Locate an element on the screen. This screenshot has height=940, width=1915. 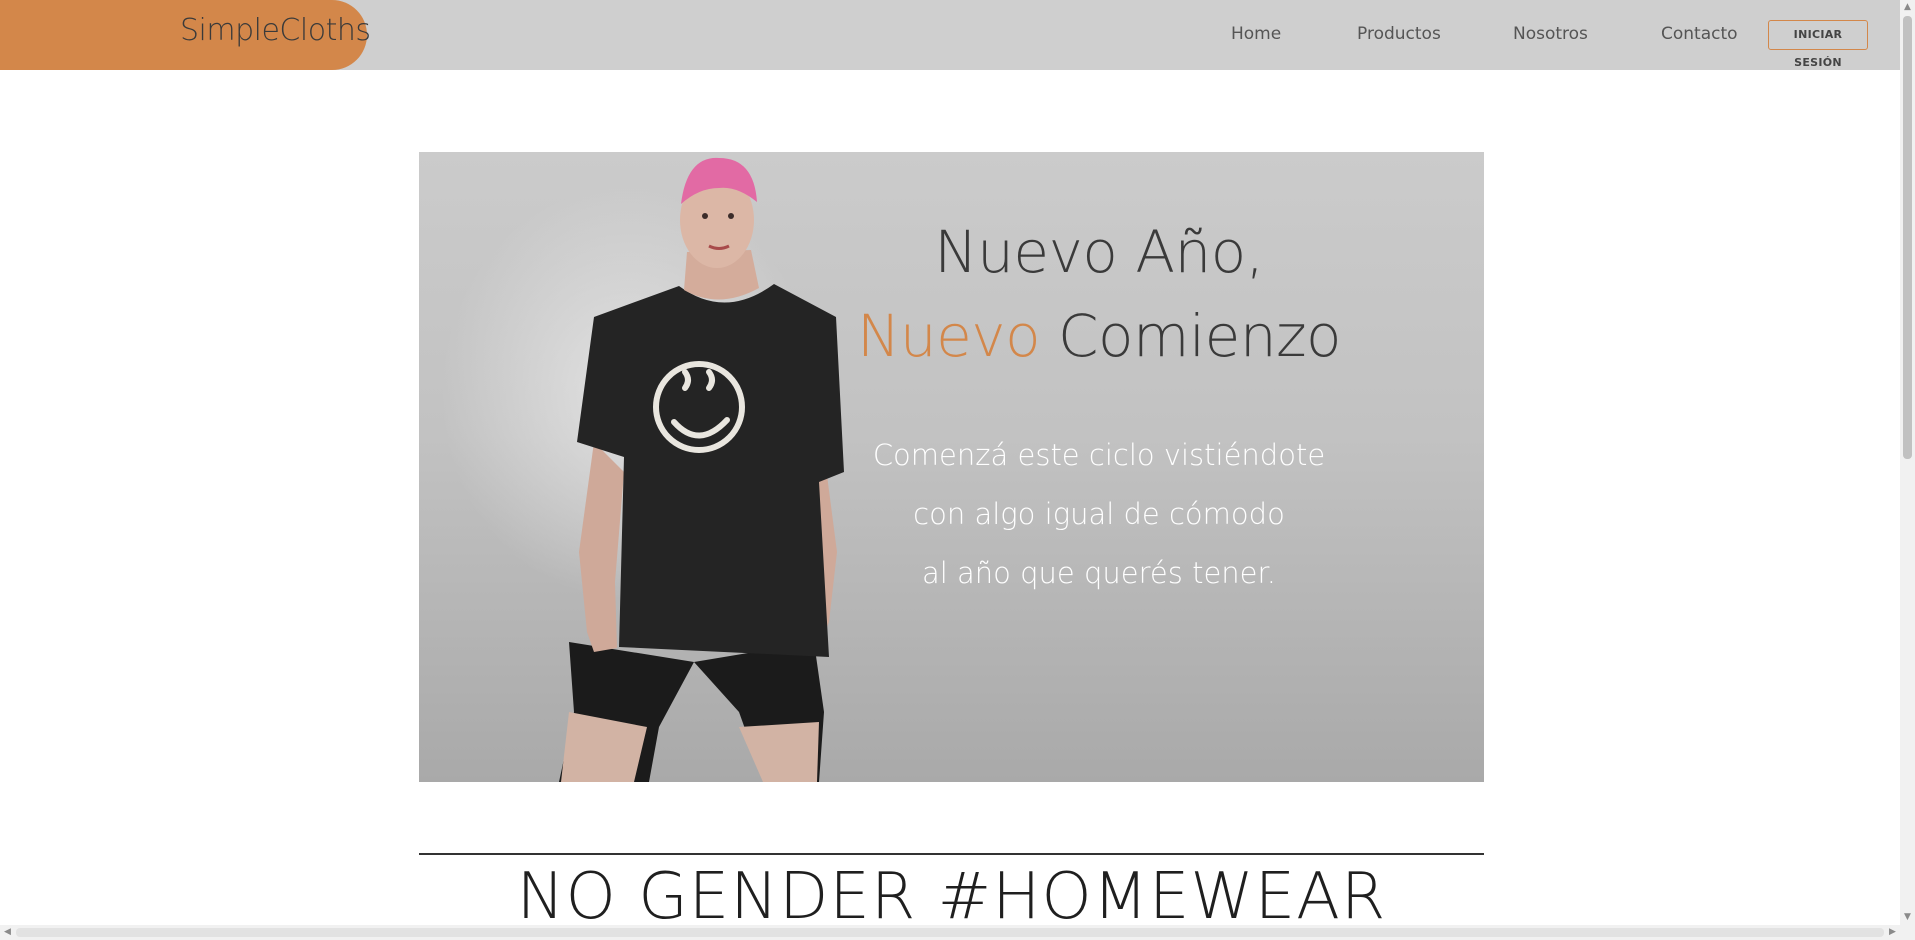
nav-link-productos: Productos is located at coordinates (1399, 34).